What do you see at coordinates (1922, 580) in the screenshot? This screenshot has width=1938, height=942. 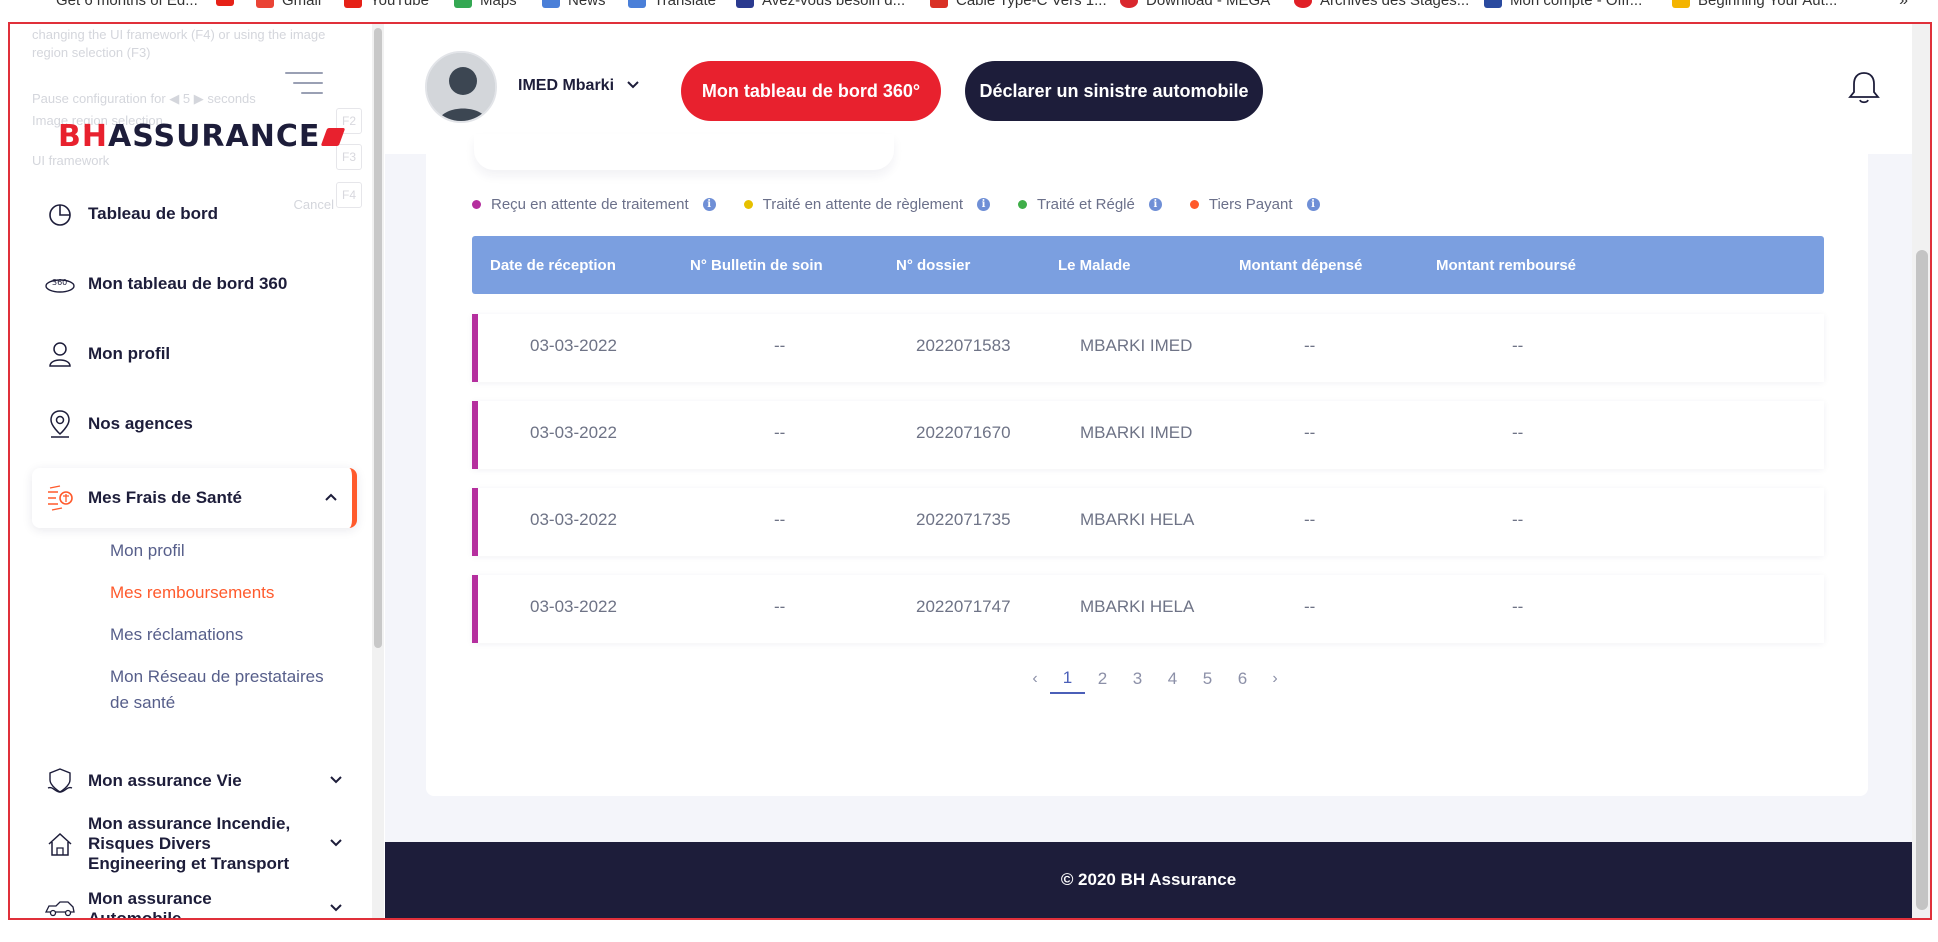 I see `page-scrollbar-thumb` at bounding box center [1922, 580].